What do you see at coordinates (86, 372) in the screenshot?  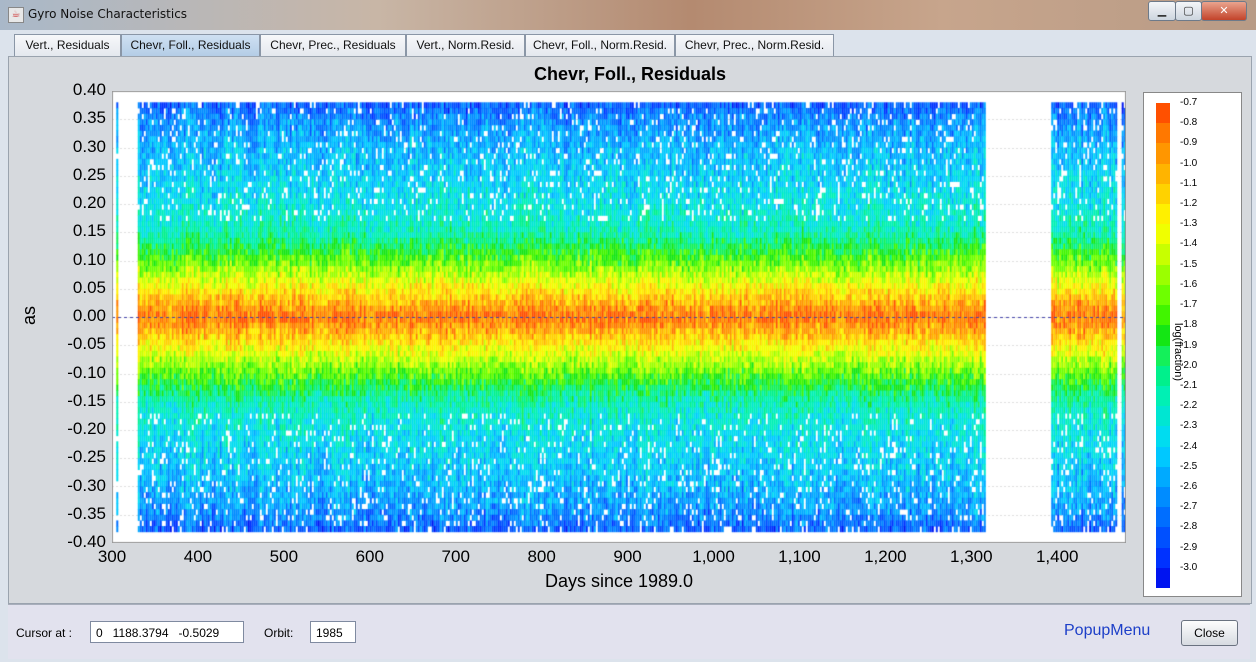 I see `y-tick-label: -0.10` at bounding box center [86, 372].